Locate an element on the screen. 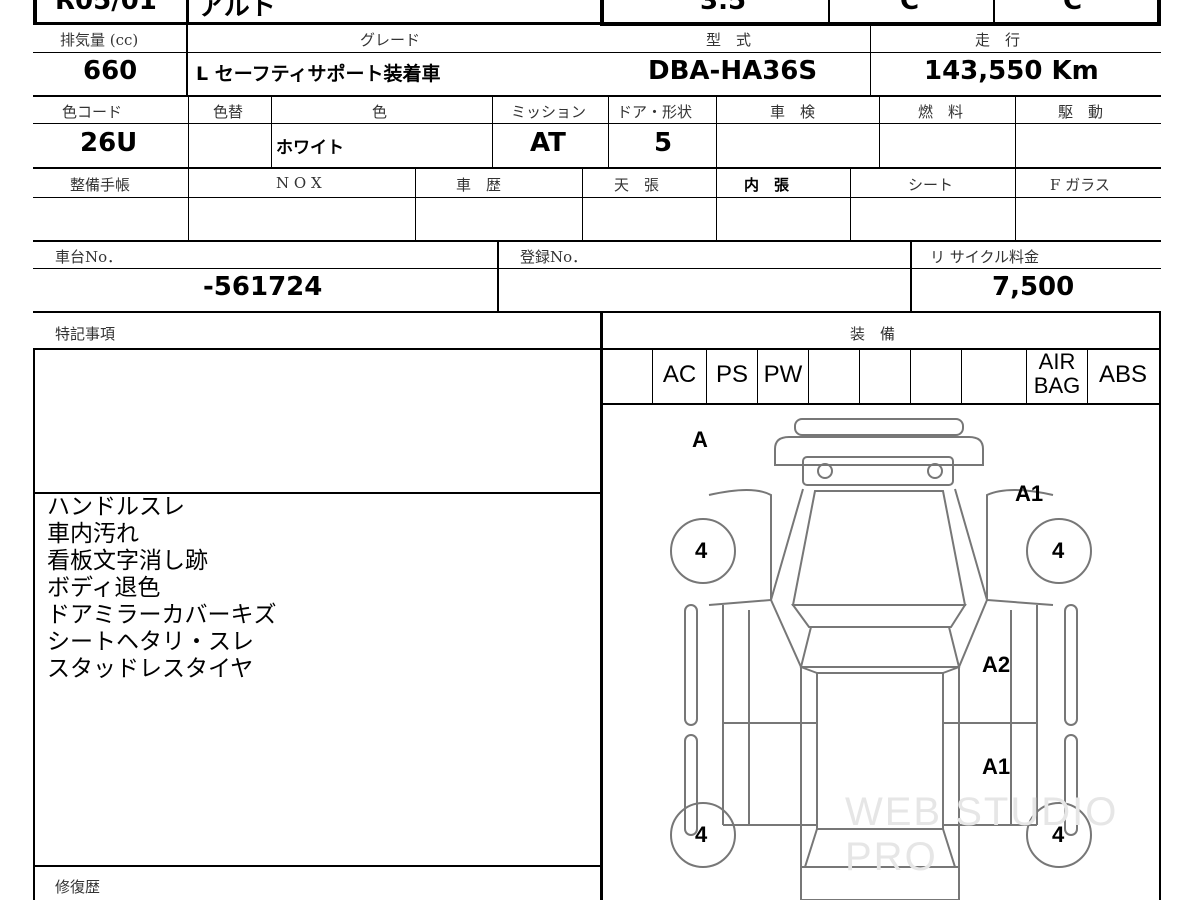 This screenshot has width=1200, height=900. mark-tire-rear-left: 4 is located at coordinates (701, 834).